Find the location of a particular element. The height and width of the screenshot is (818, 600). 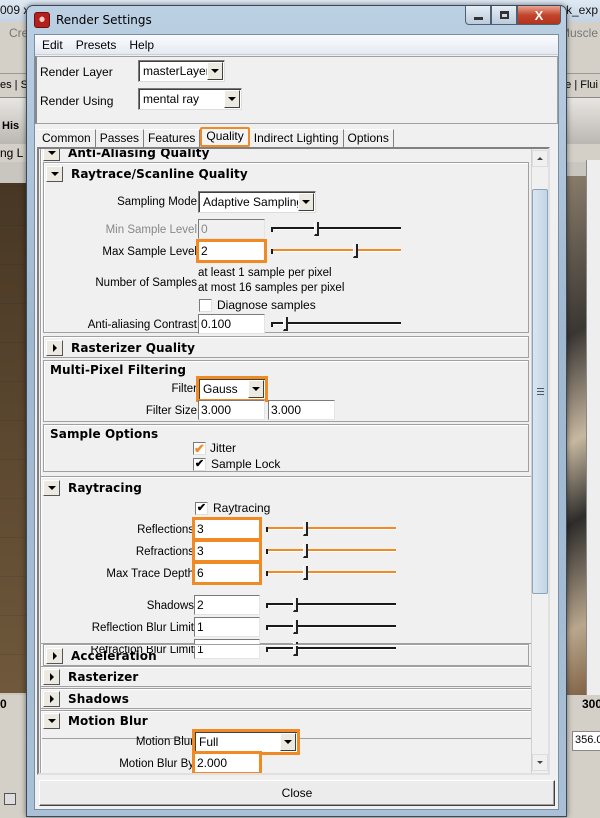

tab-common: Common is located at coordinates (67, 138).